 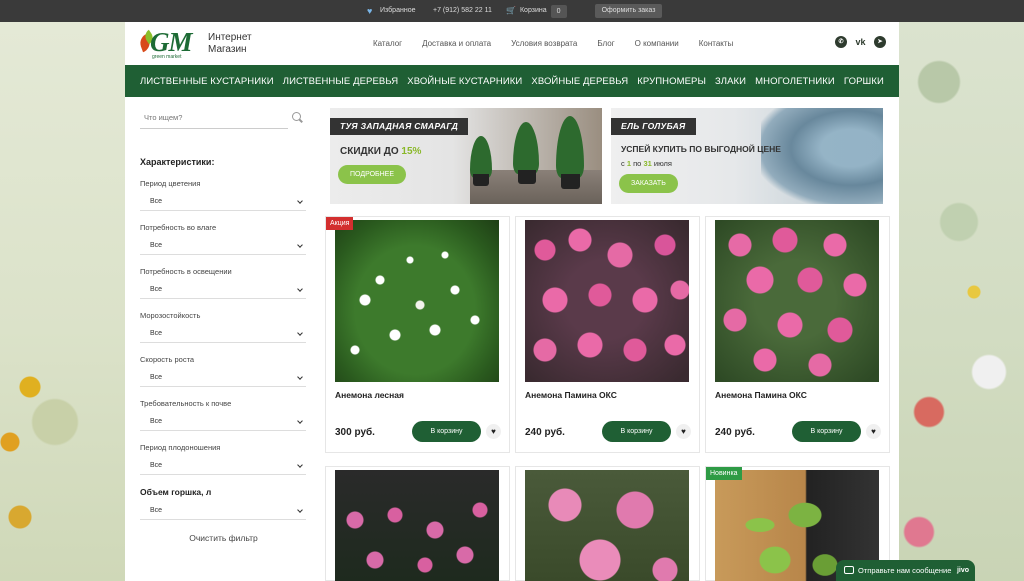 I want to click on filter-label: Период цветения, so click(x=170, y=183).